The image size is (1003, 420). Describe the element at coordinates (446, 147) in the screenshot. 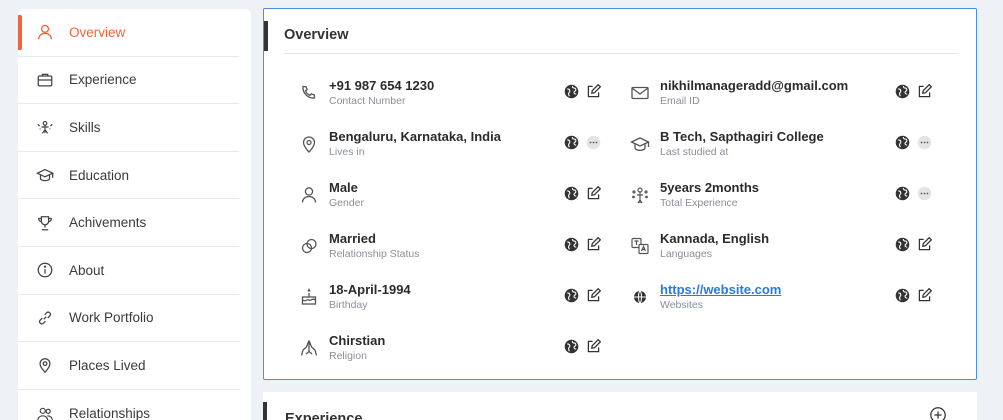

I see `field-lives-in: Bengaluru, Karnataka, India Lives in` at that location.